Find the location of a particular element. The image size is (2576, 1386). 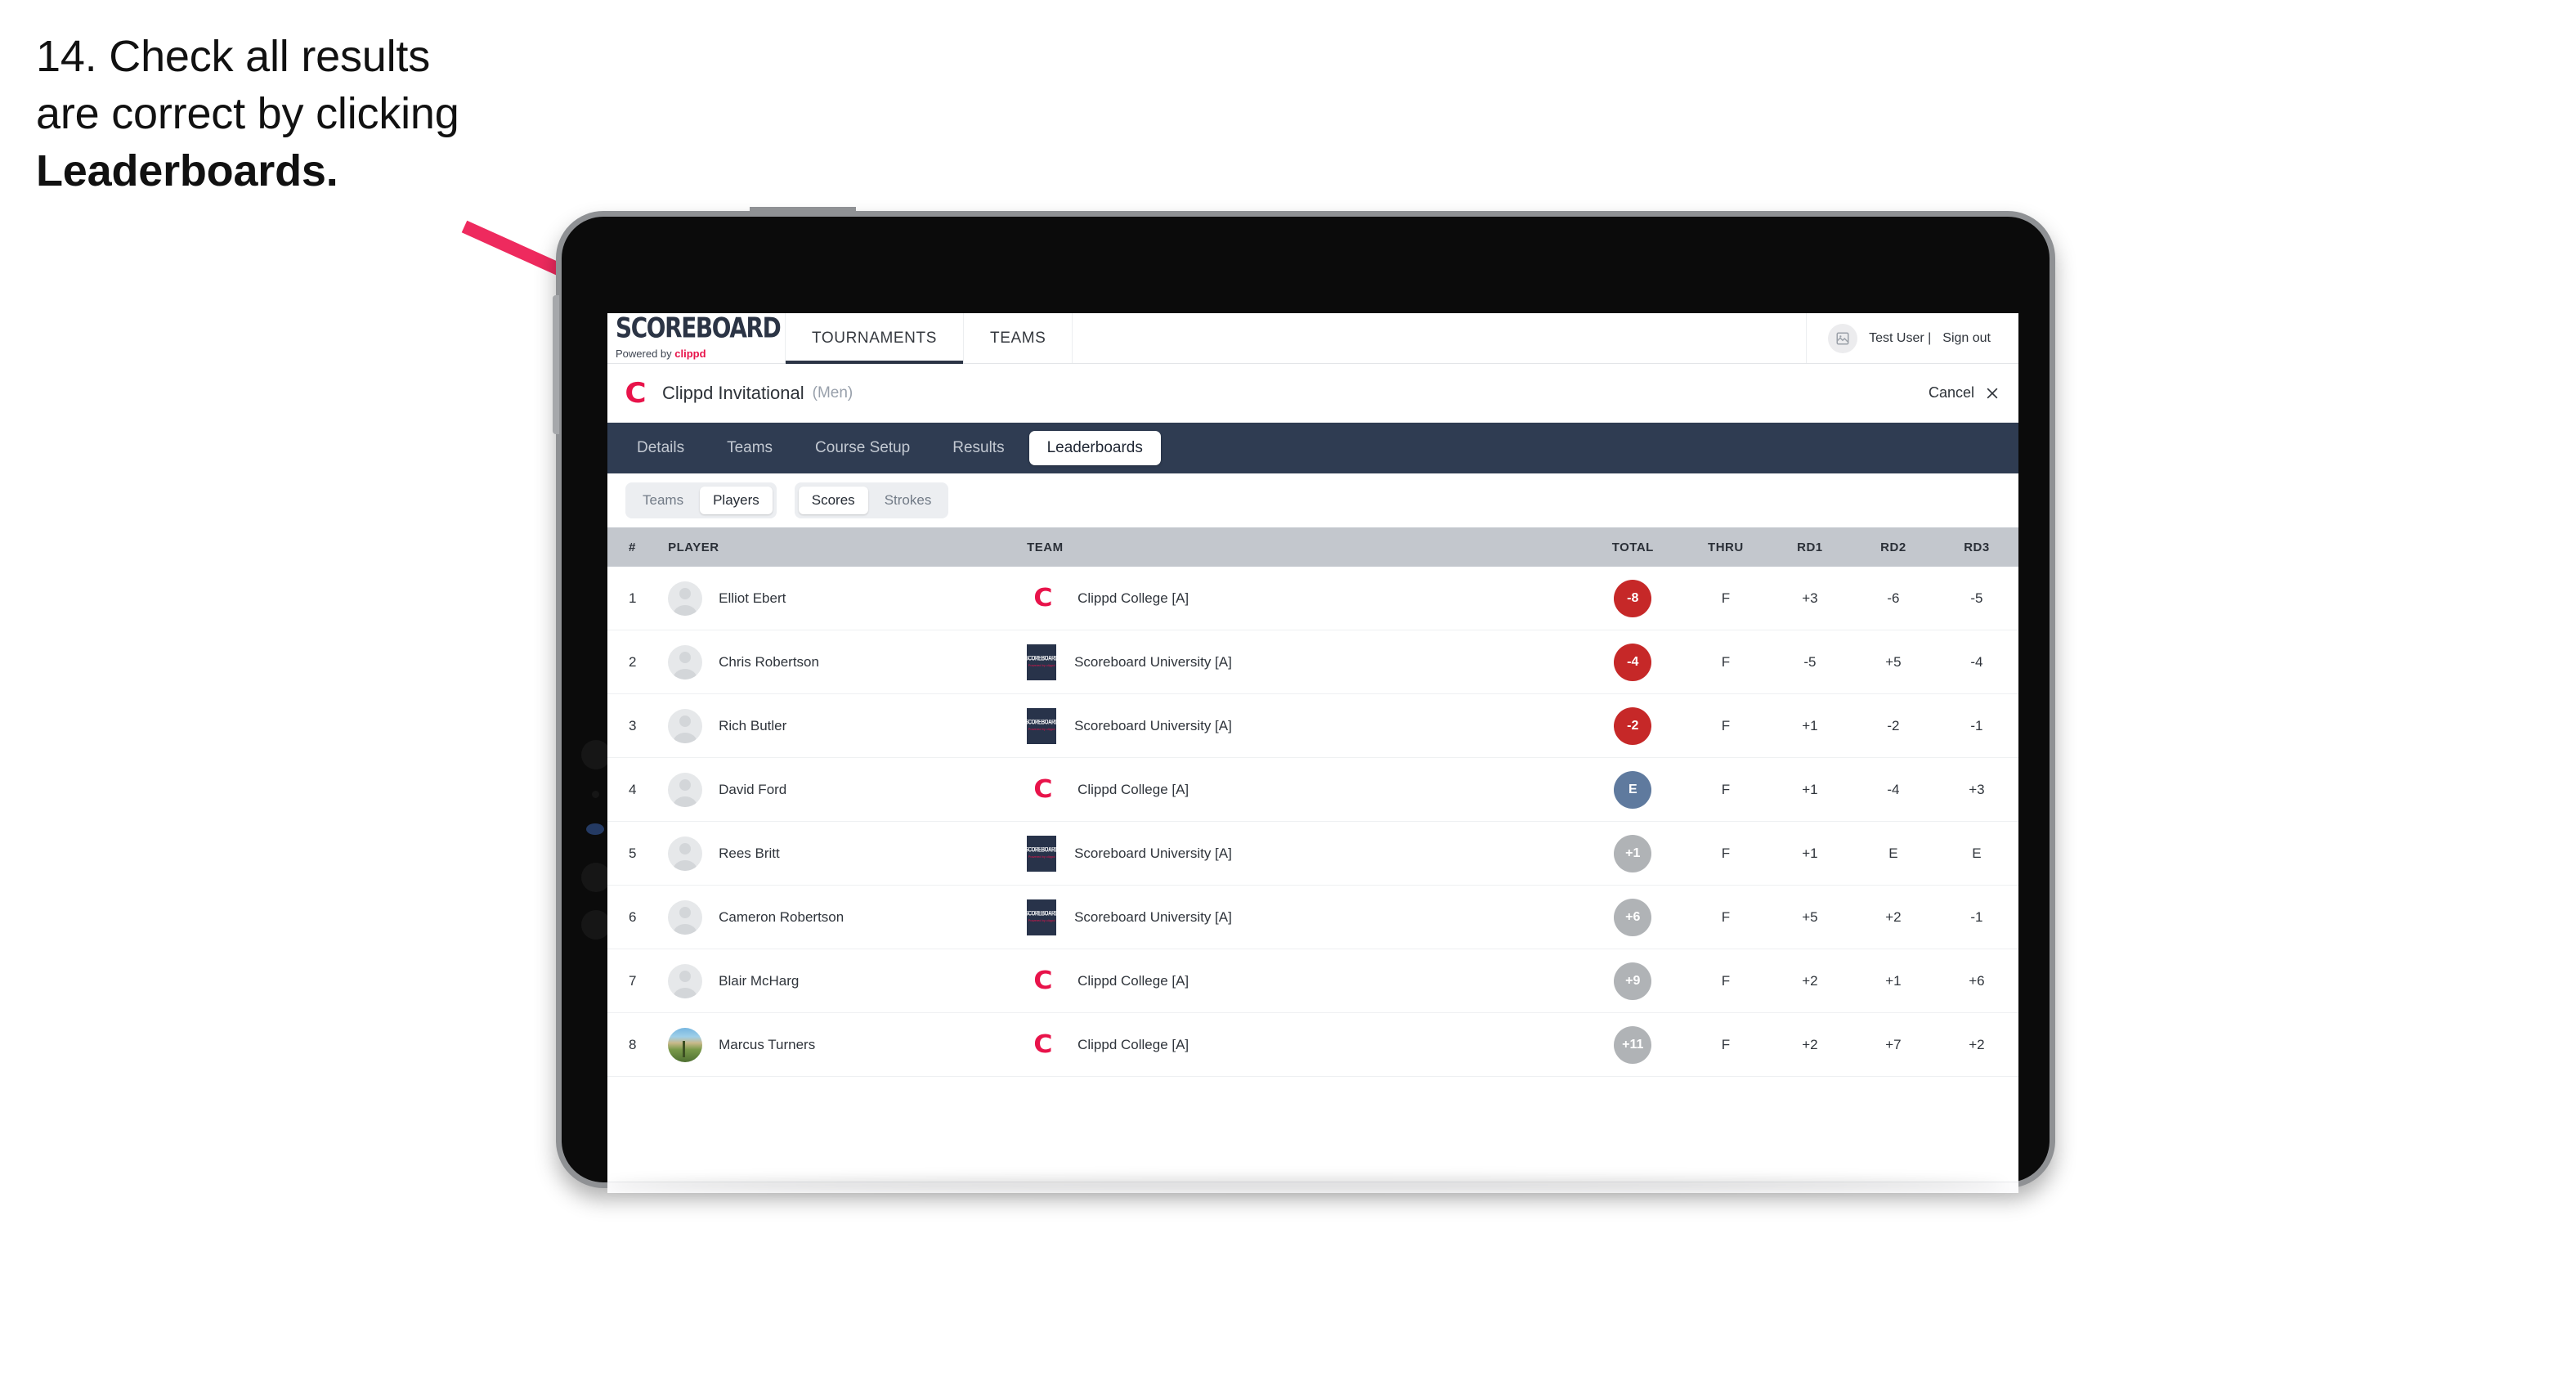

horizontal-scrollbar is located at coordinates (1313, 1187).